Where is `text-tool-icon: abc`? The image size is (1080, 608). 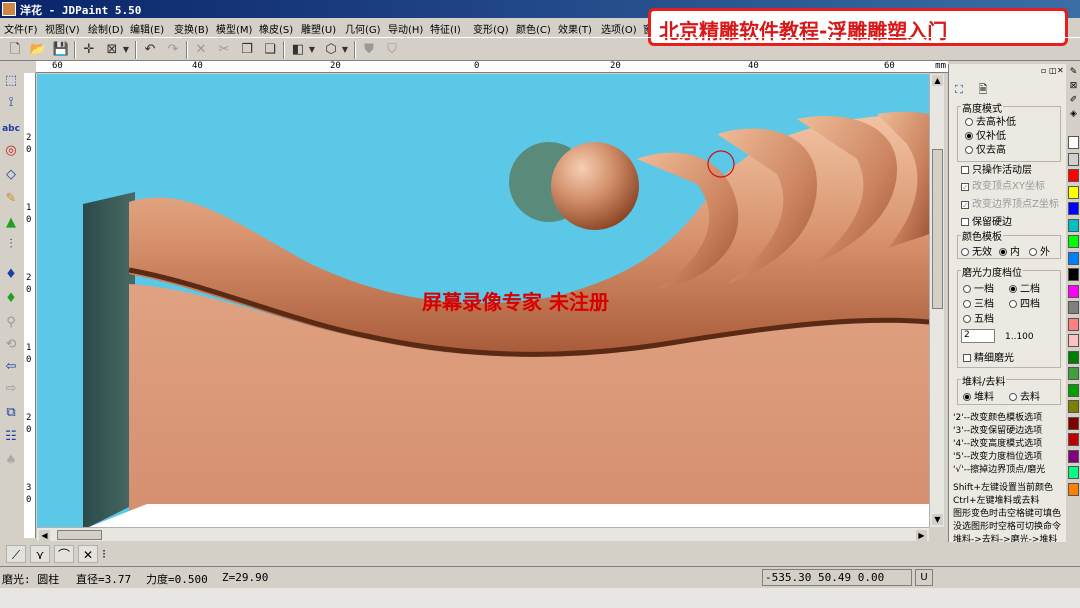
text-tool-icon: abc is located at coordinates (11, 129).